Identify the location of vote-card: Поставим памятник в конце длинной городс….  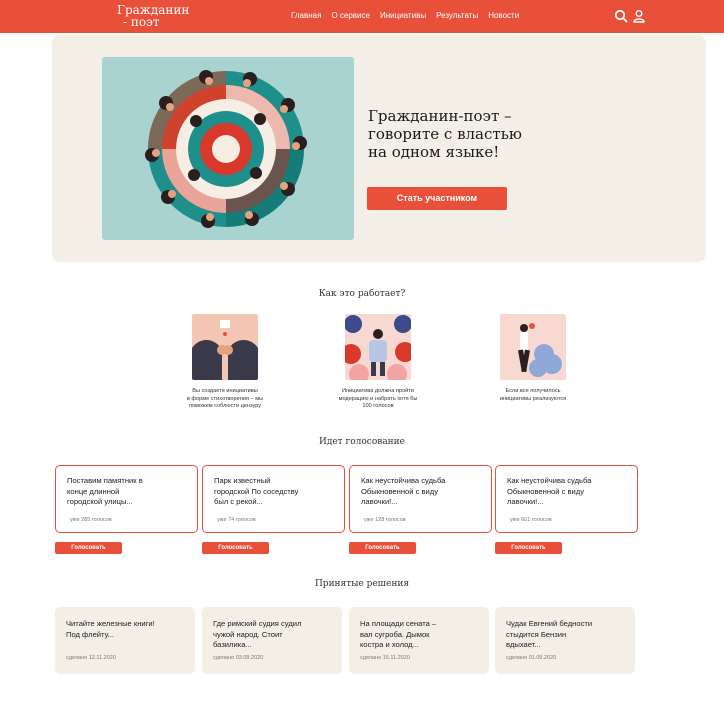
(126, 499).